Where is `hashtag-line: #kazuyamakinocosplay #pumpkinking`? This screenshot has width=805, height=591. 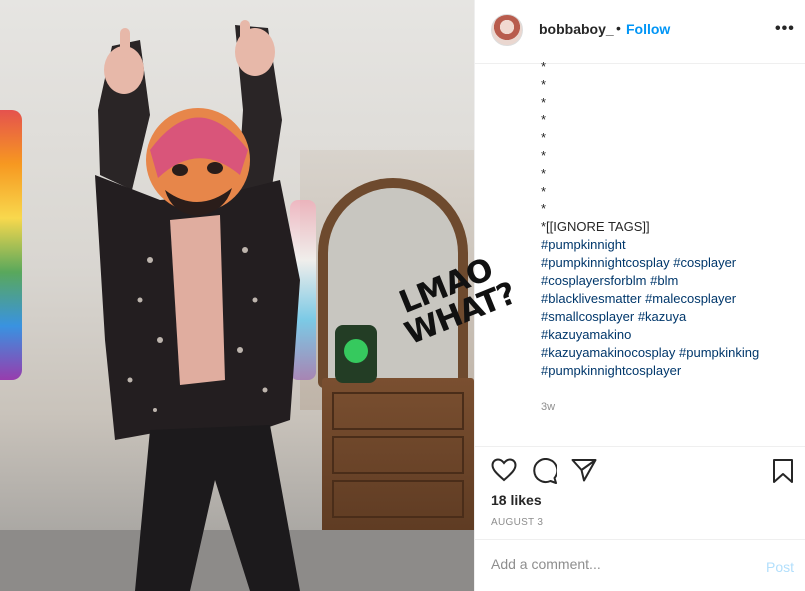 hashtag-line: #kazuyamakinocosplay #pumpkinking is located at coordinates (671, 353).